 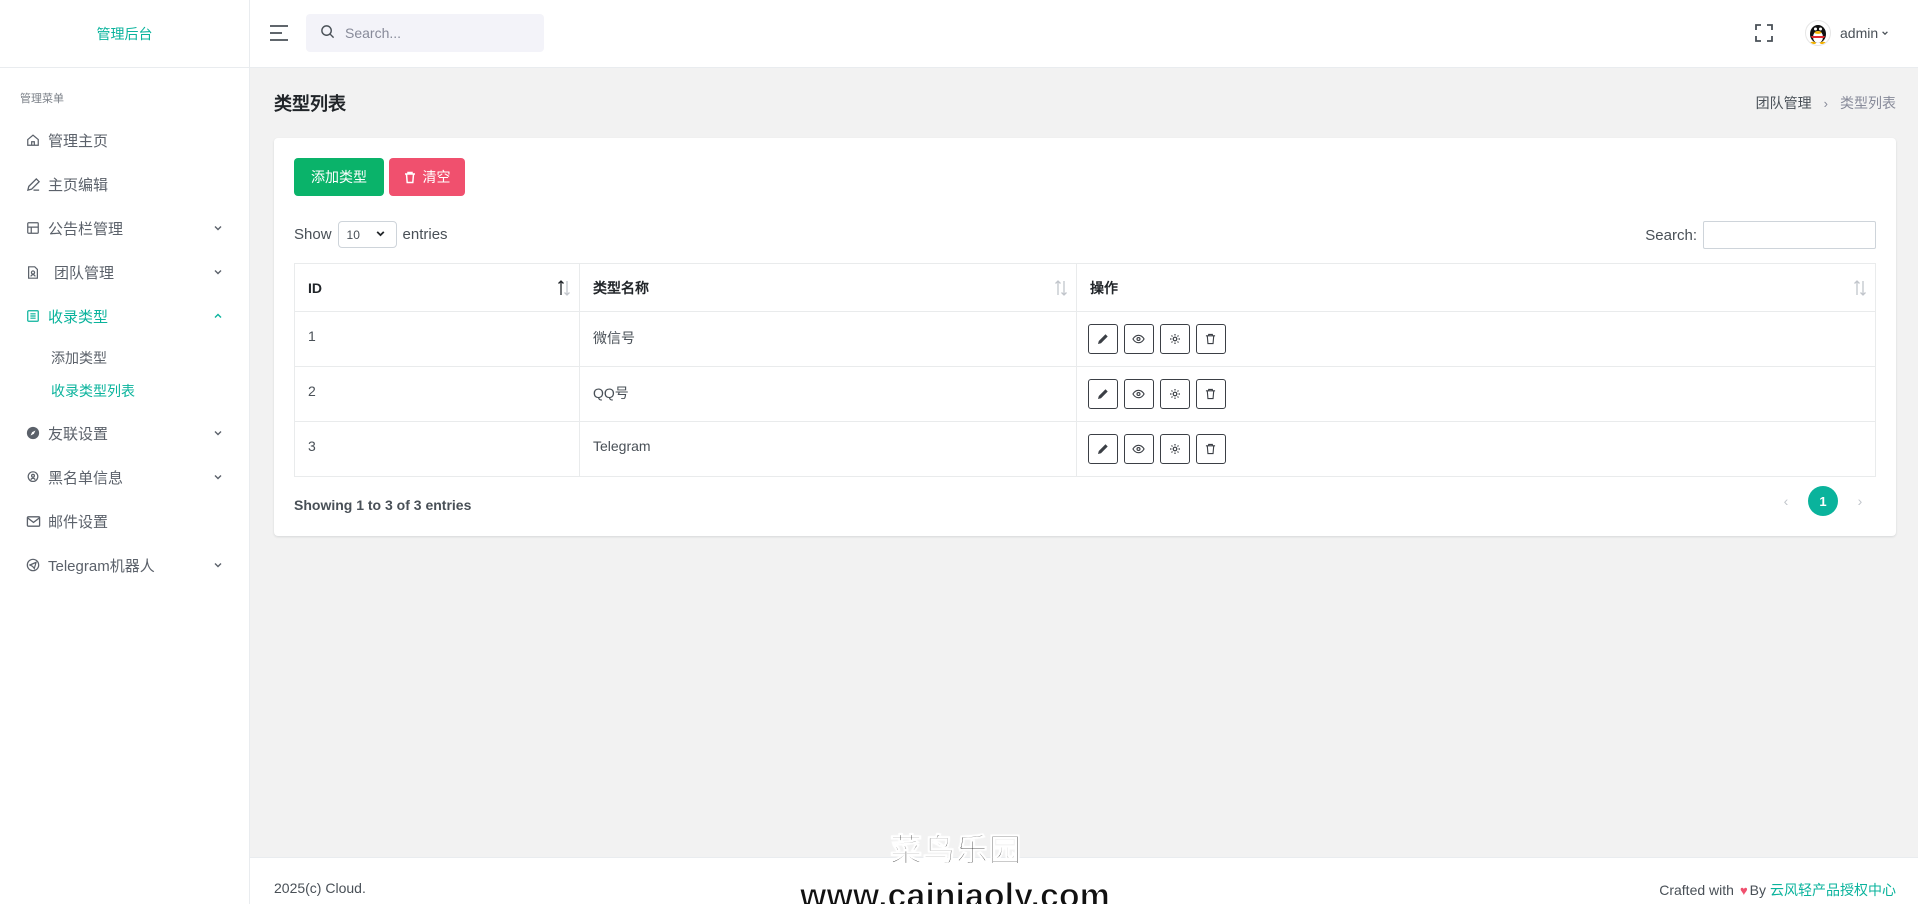 What do you see at coordinates (564, 288) in the screenshot?
I see `sort-asc-icon` at bounding box center [564, 288].